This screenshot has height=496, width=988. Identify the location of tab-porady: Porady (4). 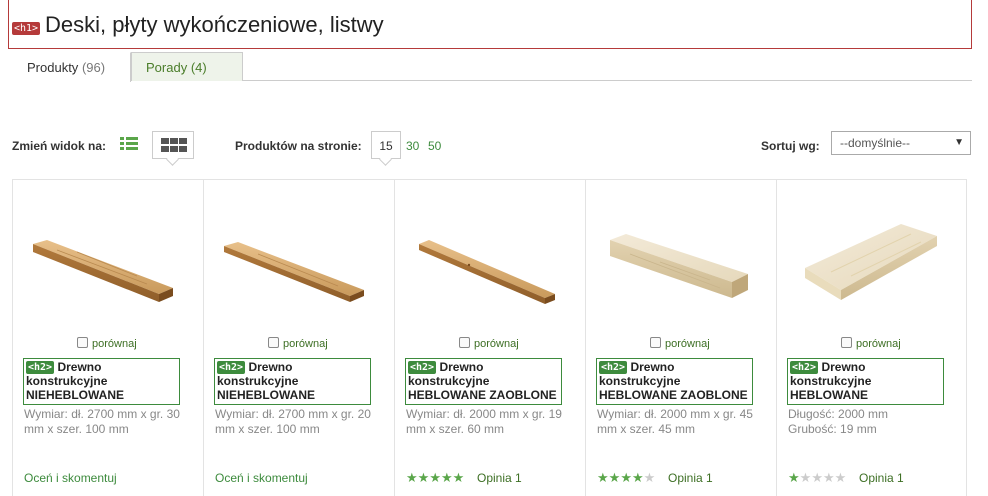
(187, 66).